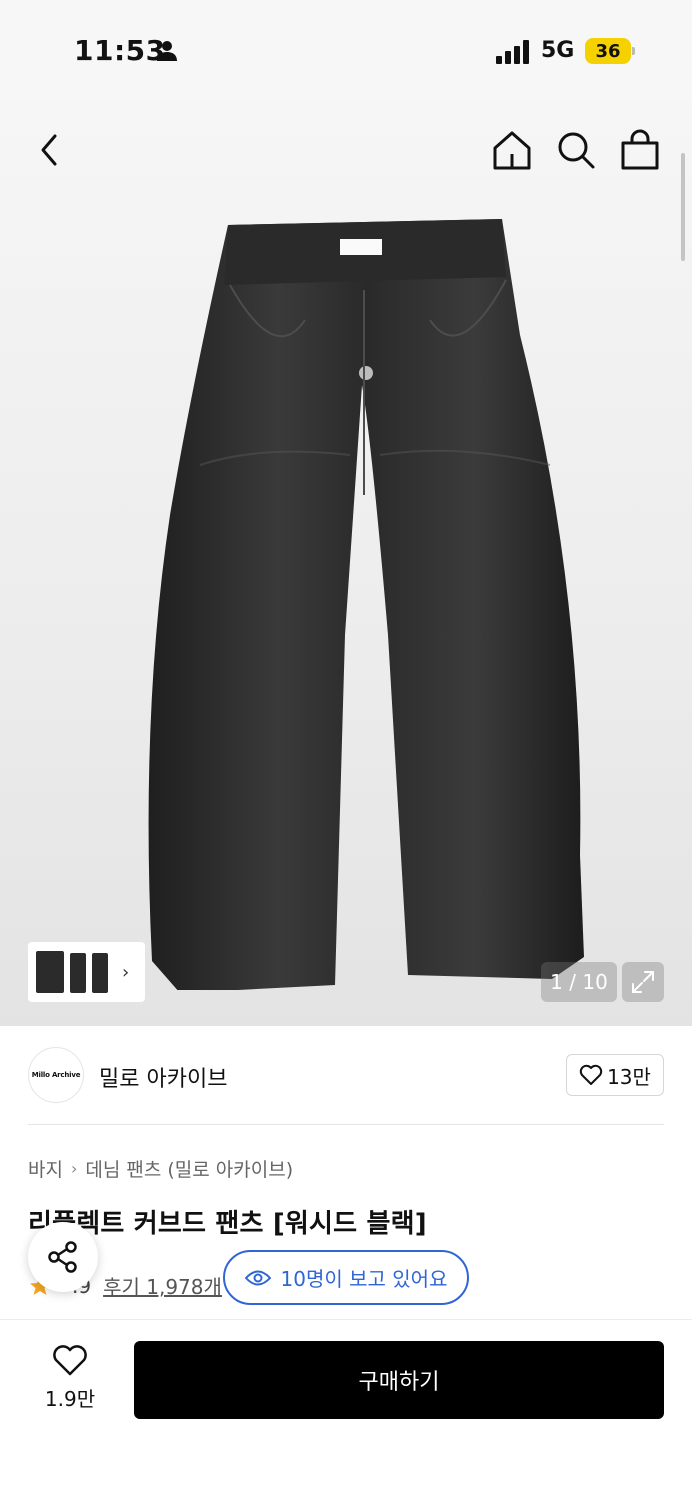 The image size is (692, 1500). Describe the element at coordinates (346, 1124) in the screenshot. I see `divider` at that location.